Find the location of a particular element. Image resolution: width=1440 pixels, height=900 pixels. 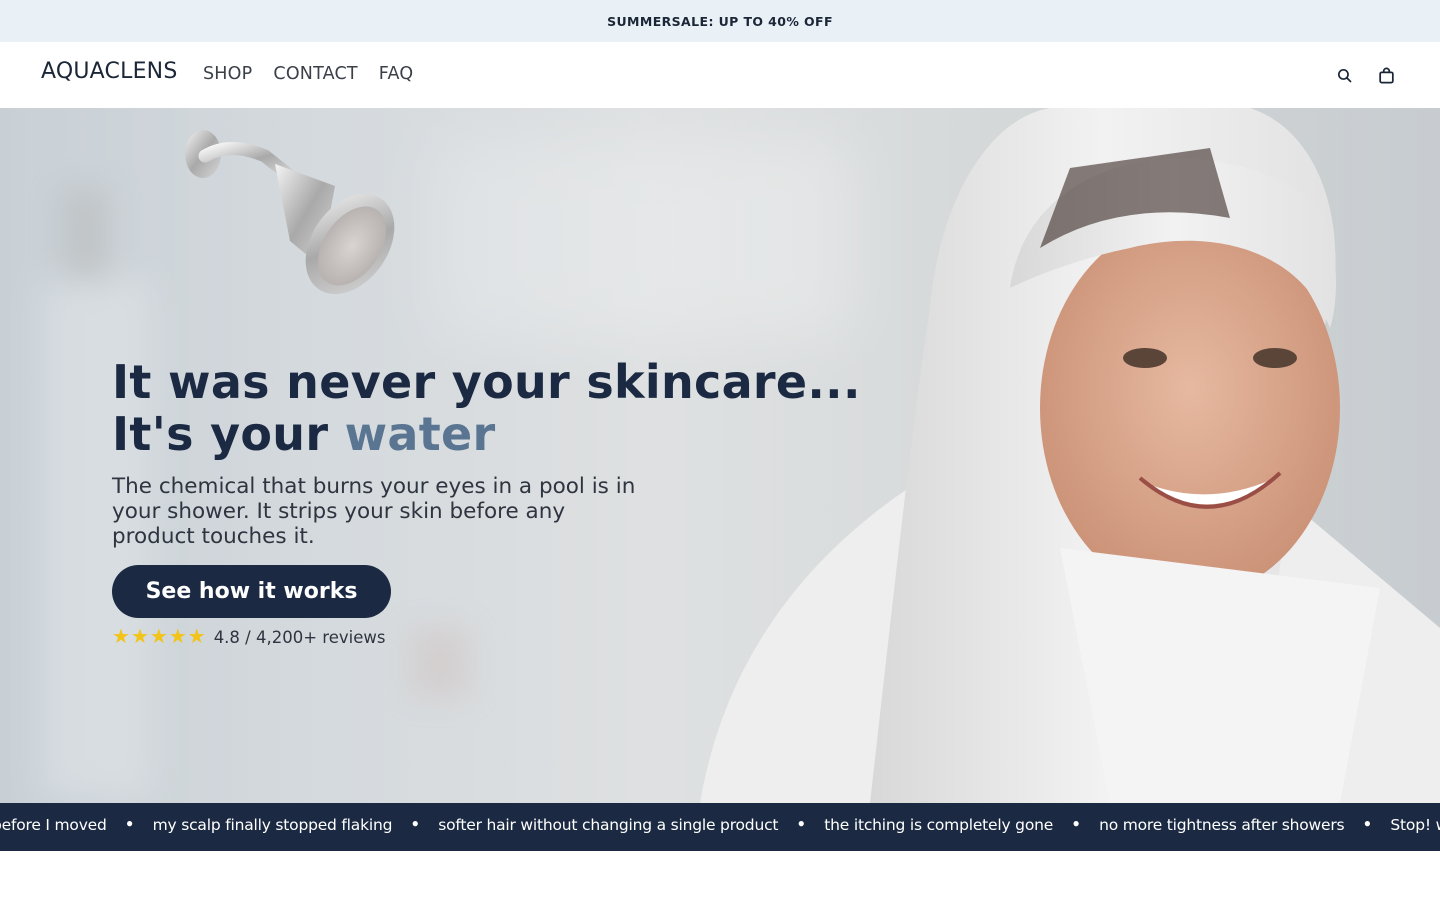

search-icon is located at coordinates (1344, 75).